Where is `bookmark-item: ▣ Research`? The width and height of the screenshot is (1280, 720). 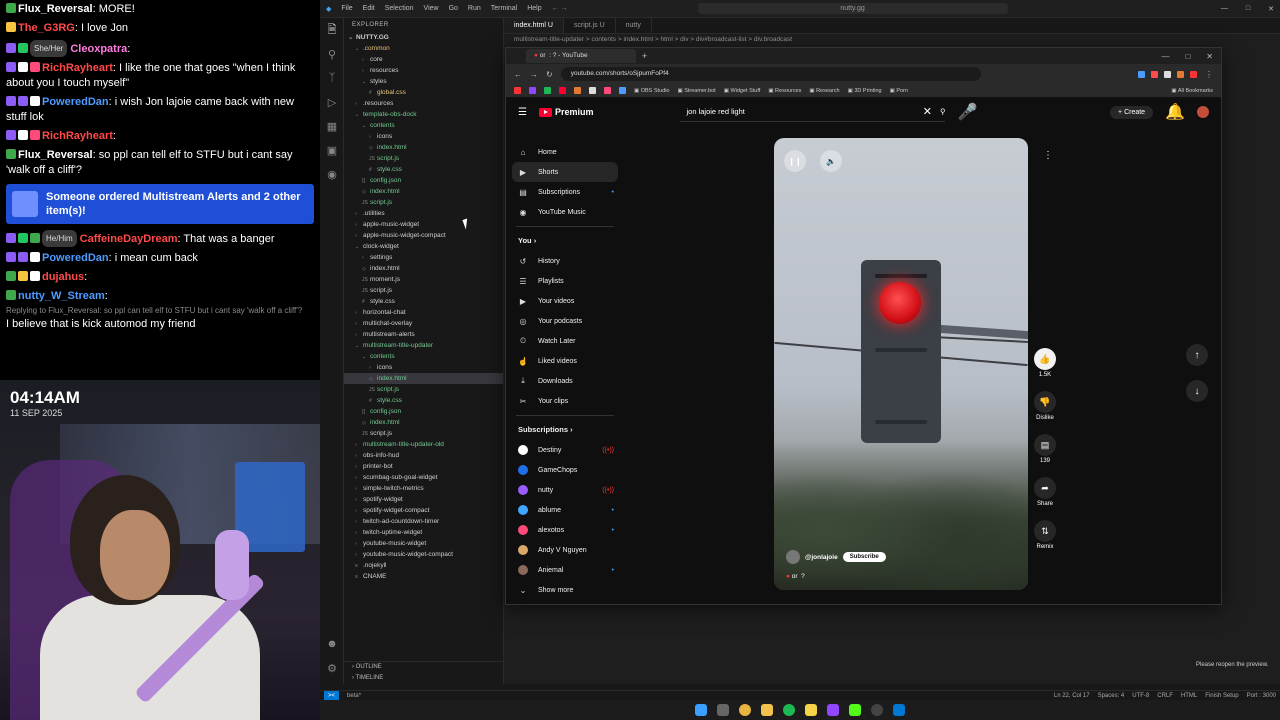
bookmark-item: ▣ Research is located at coordinates (824, 91).